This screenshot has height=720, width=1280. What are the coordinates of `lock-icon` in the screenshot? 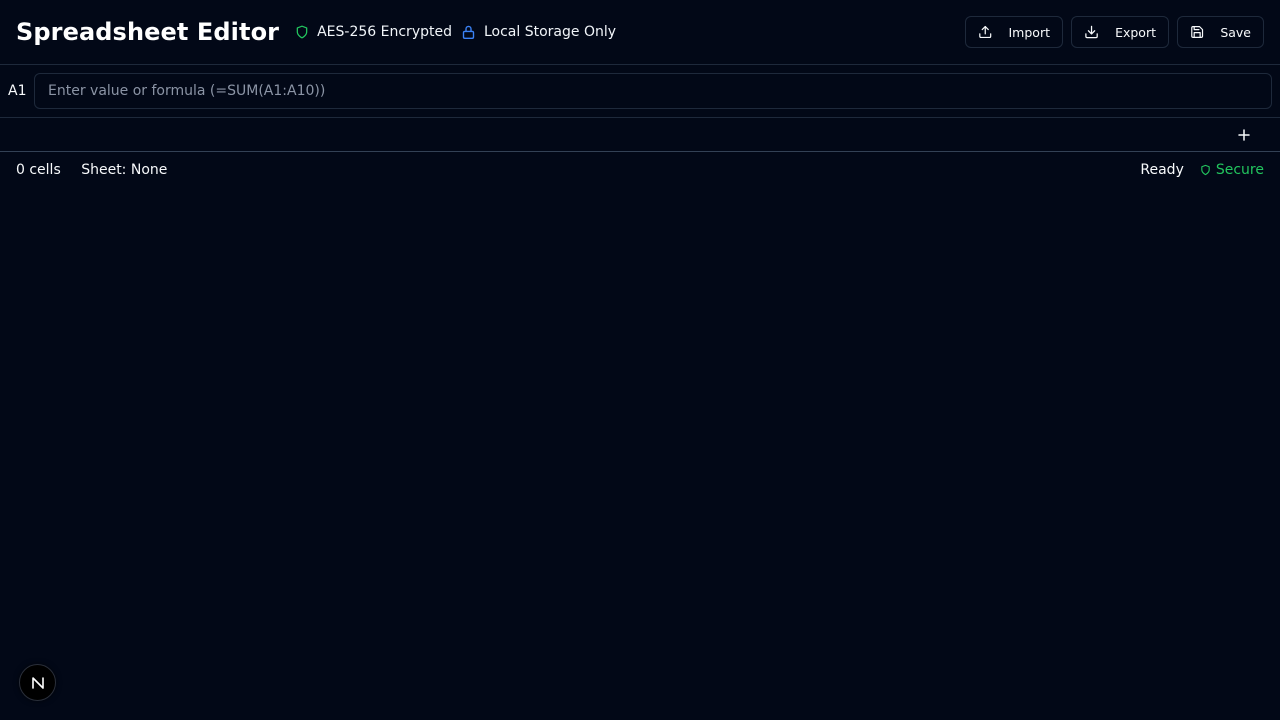 It's located at (468, 32).